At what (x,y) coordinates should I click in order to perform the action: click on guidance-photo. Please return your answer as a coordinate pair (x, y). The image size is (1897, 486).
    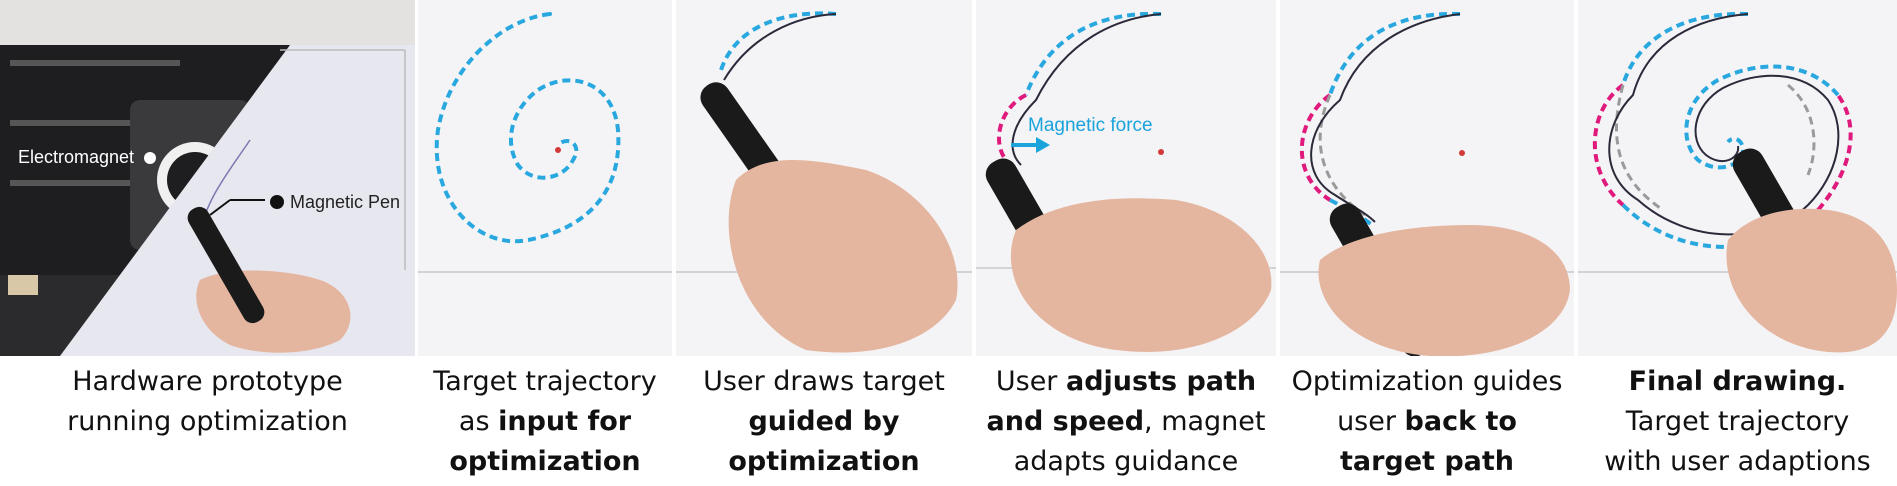
    Looking at the image, I should click on (1427, 183).